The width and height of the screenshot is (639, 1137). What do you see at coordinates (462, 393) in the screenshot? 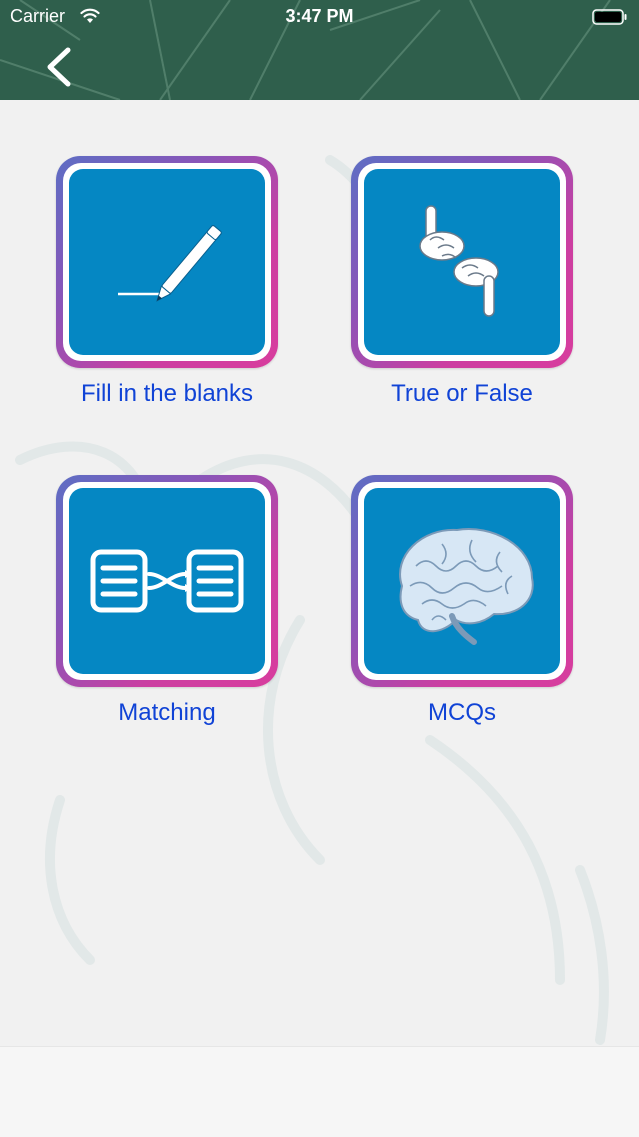
I see `tile-label: True or False` at bounding box center [462, 393].